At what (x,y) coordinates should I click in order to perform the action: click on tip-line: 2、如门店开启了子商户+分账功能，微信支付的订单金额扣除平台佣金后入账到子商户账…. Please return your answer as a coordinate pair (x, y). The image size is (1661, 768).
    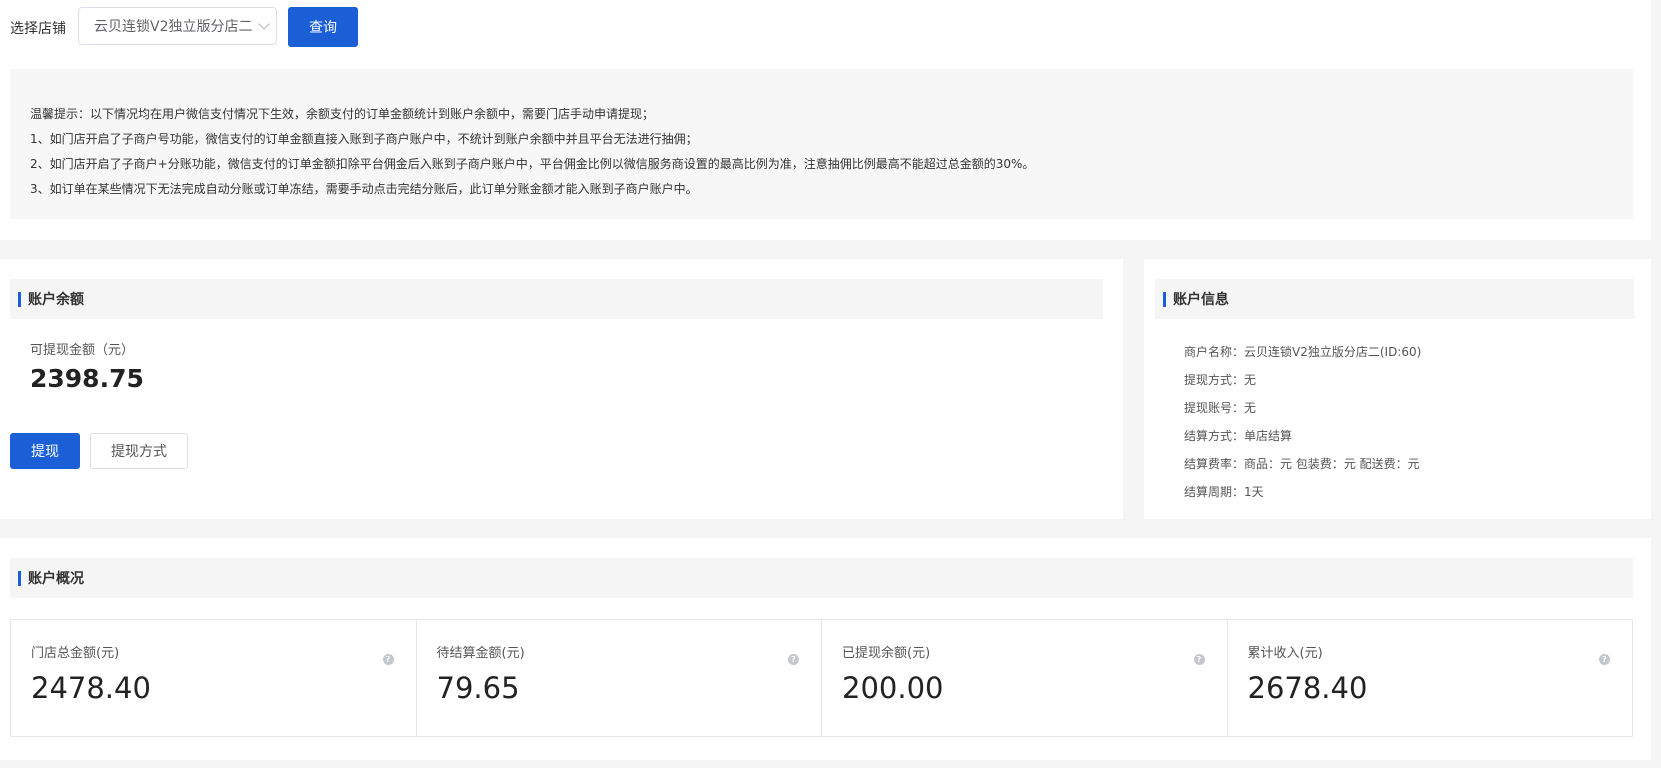
    Looking at the image, I should click on (532, 164).